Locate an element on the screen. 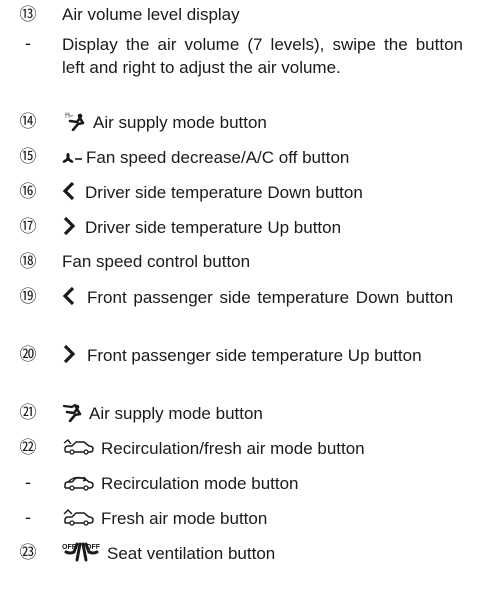 This screenshot has height=603, width=477. item-text: Recirculation/fresh air mode button is located at coordinates (233, 448).